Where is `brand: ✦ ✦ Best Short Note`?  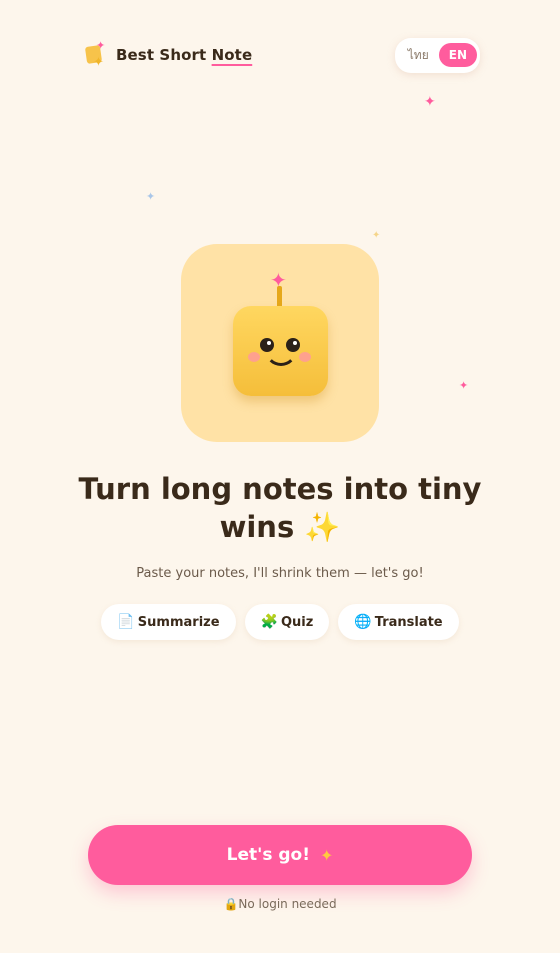
brand: ✦ ✦ Best Short Note is located at coordinates (168, 55).